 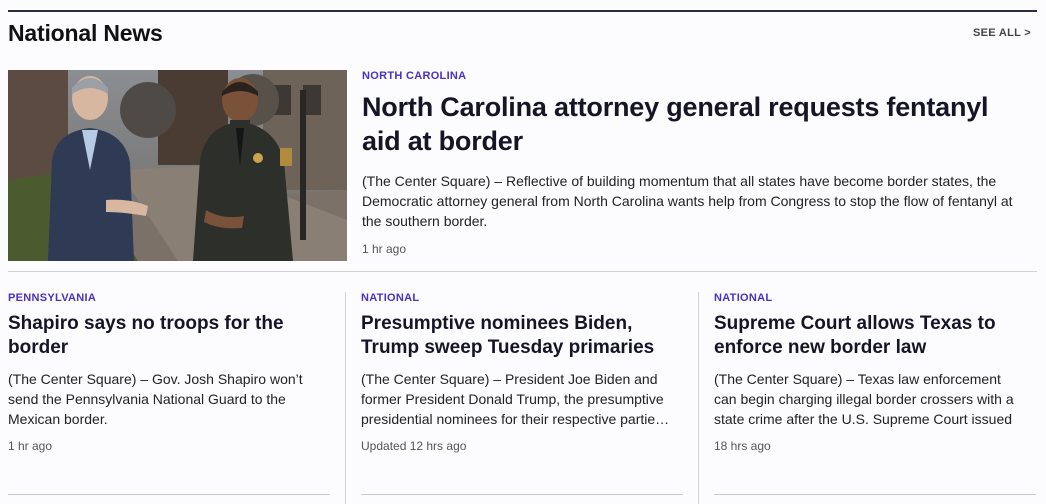 What do you see at coordinates (1002, 33) in the screenshot?
I see `see-all-link: SEE ALL >` at bounding box center [1002, 33].